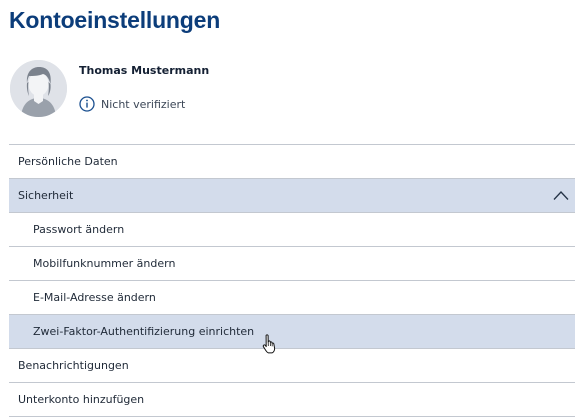 This screenshot has width=575, height=417. I want to click on avatar, so click(38, 88).